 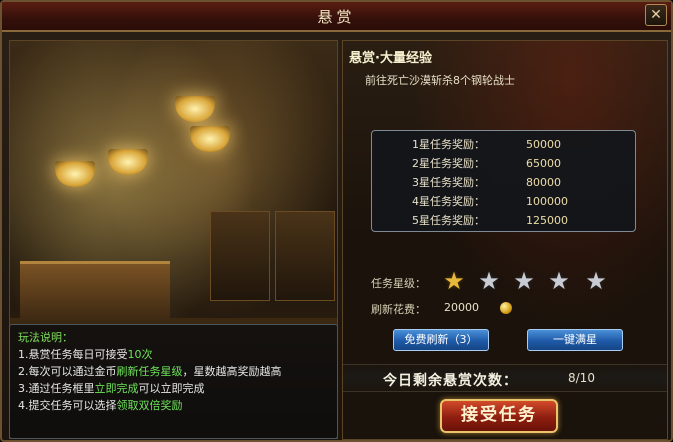 What do you see at coordinates (503, 163) in the screenshot?
I see `reward-row: 2星任务奖励： 65000` at bounding box center [503, 163].